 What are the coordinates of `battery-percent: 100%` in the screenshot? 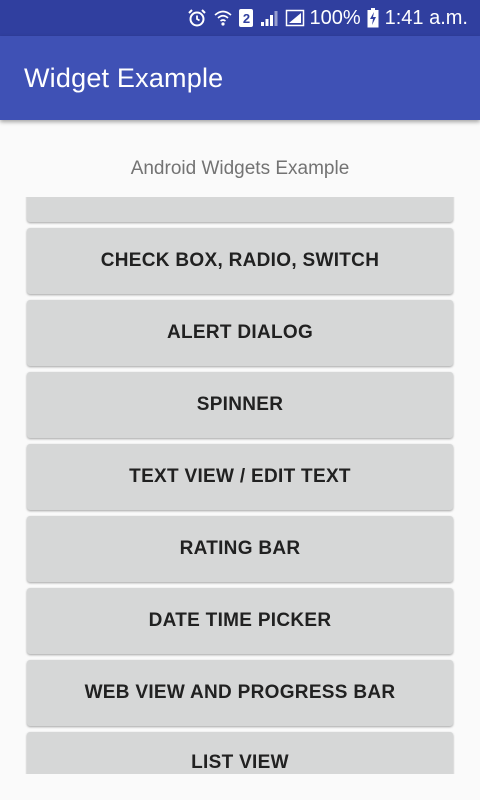 It's located at (335, 17).